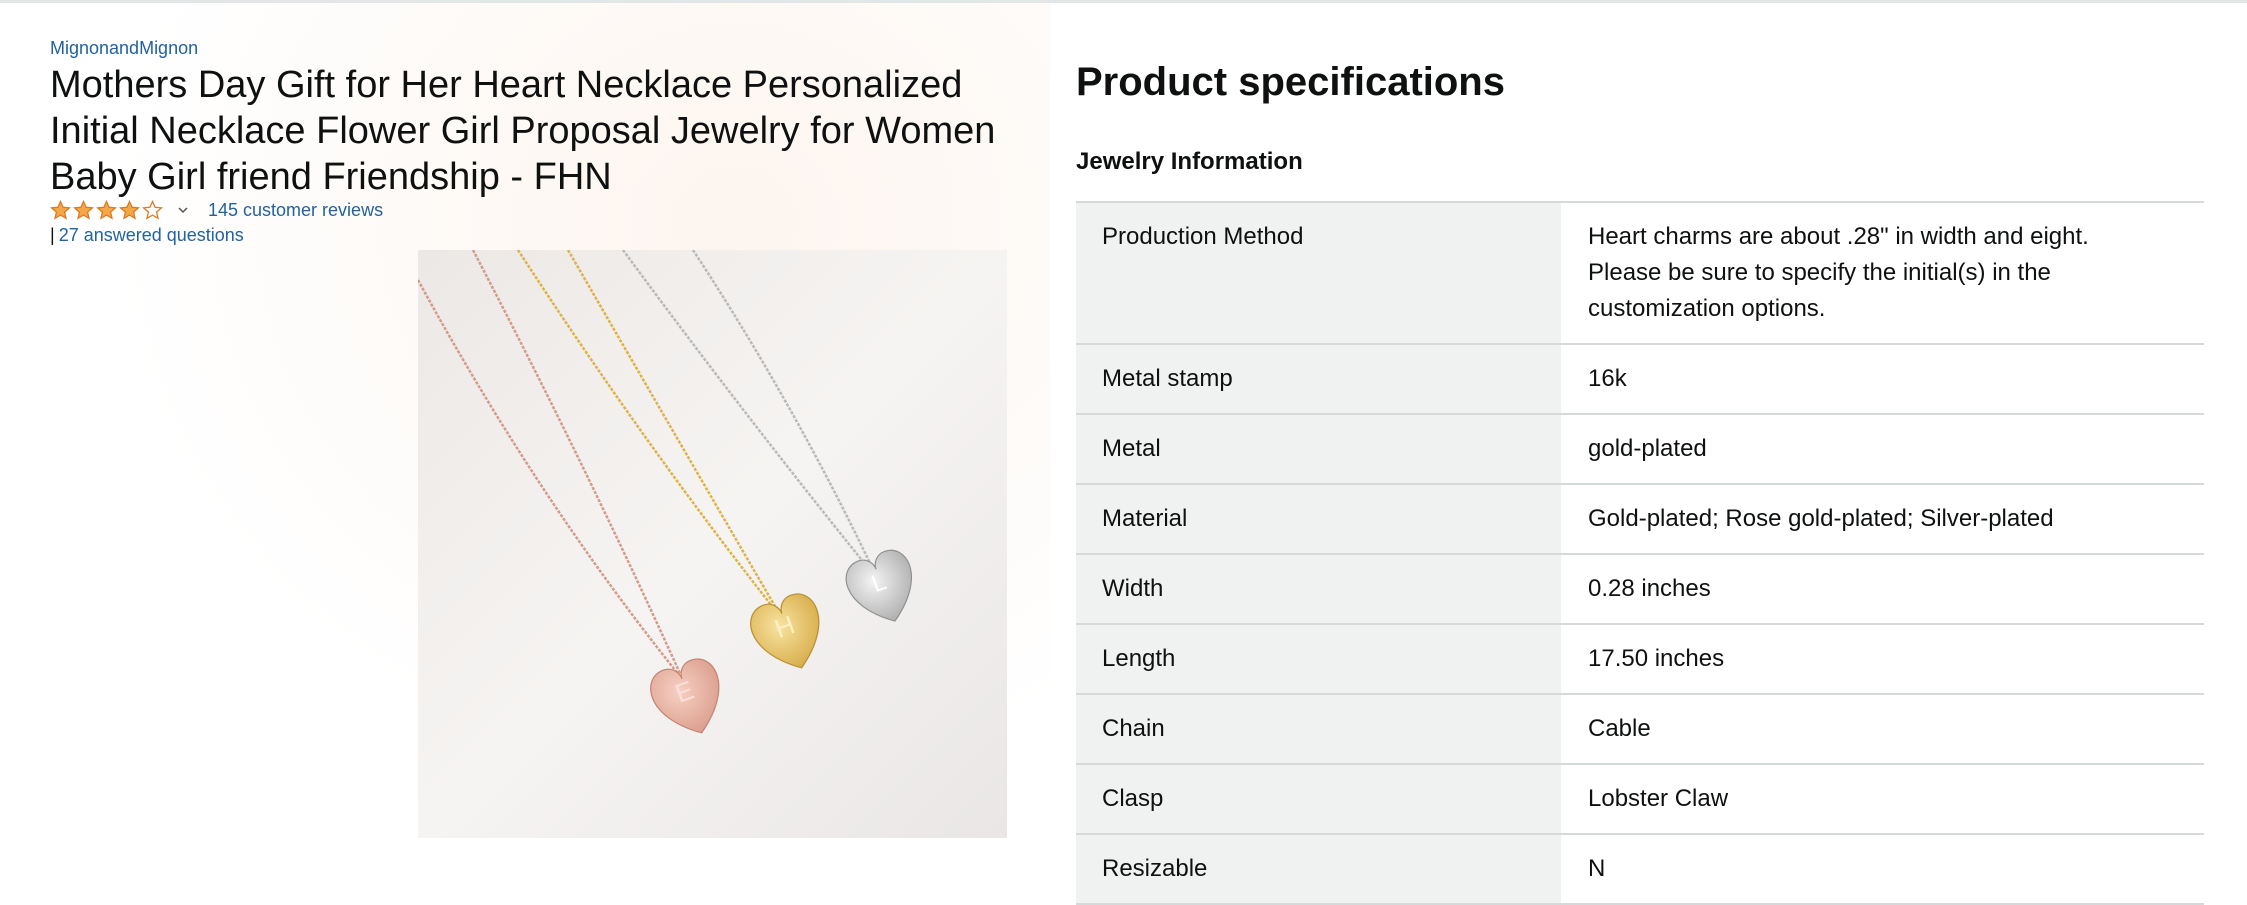 The height and width of the screenshot is (905, 2247). What do you see at coordinates (1882, 449) in the screenshot?
I see `spec-value: gold-plated` at bounding box center [1882, 449].